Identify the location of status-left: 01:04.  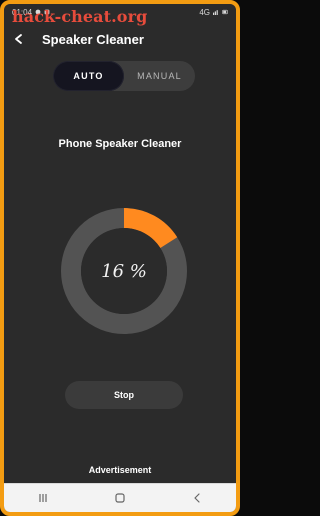
(31, 12).